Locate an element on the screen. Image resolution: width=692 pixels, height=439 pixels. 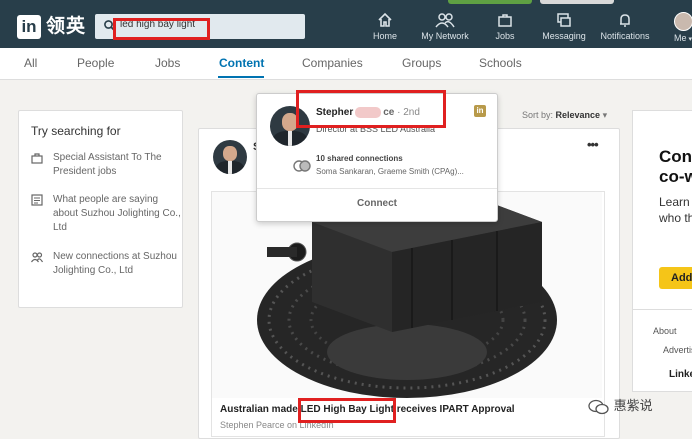
promo-divider is located at coordinates (662, 309).